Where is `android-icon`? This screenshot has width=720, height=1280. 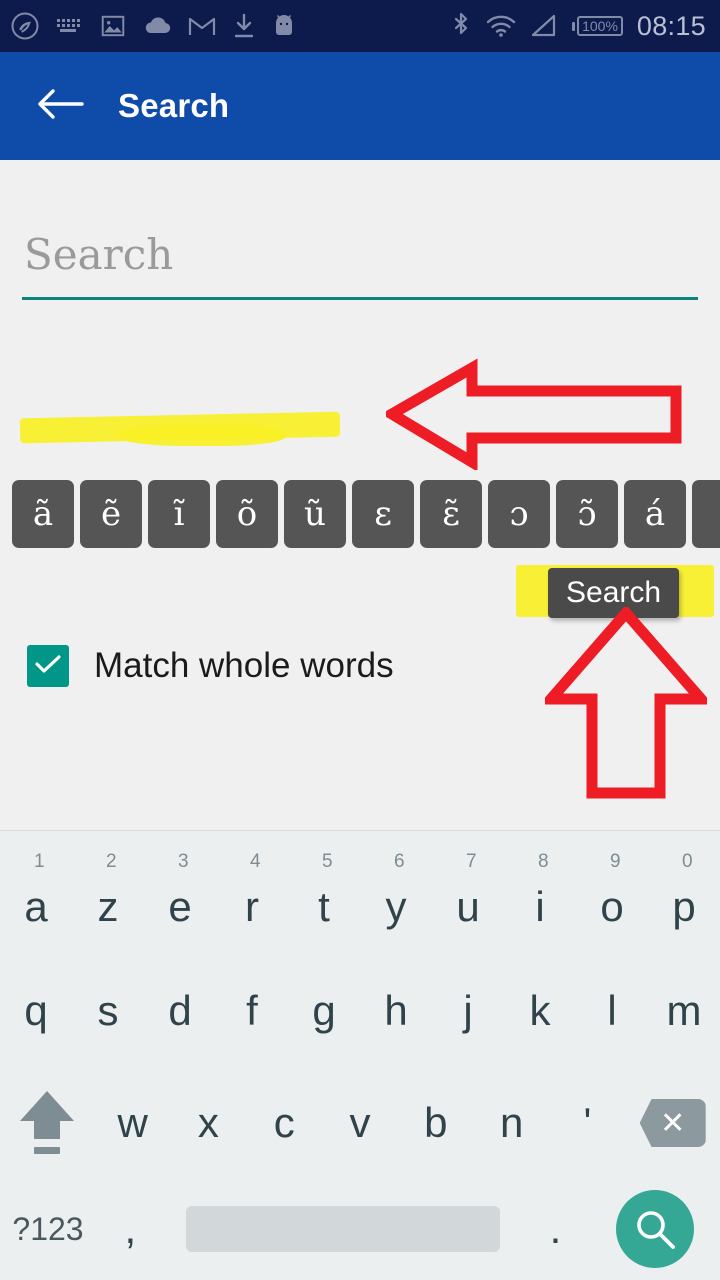
android-icon is located at coordinates (284, 26).